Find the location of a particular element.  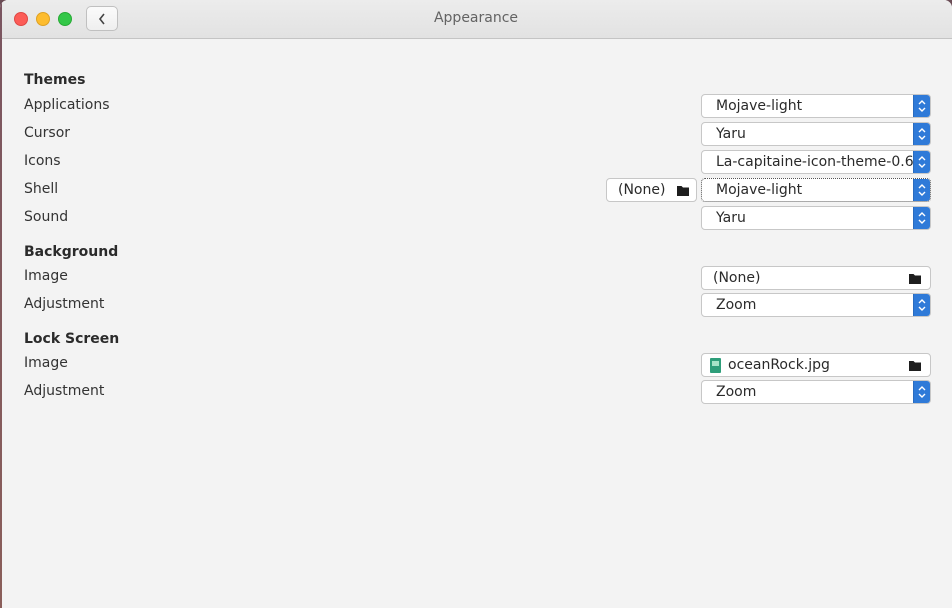

image-file-icon is located at coordinates (715, 365).